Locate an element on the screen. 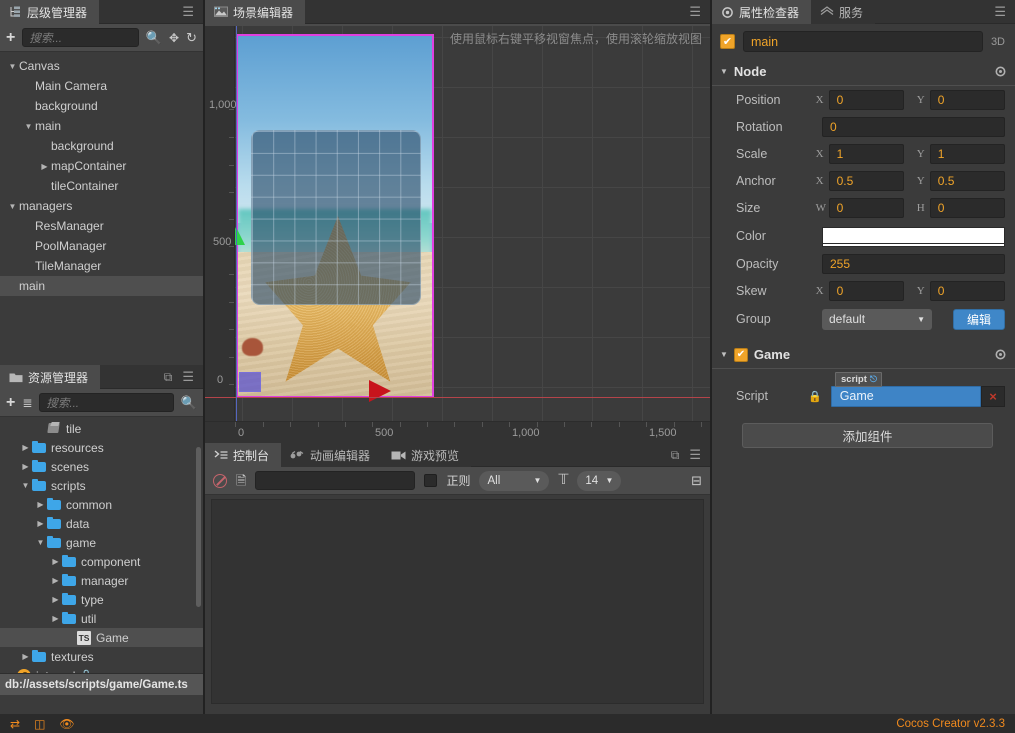 The image size is (1015, 733). add-node-button: + is located at coordinates (10, 37).